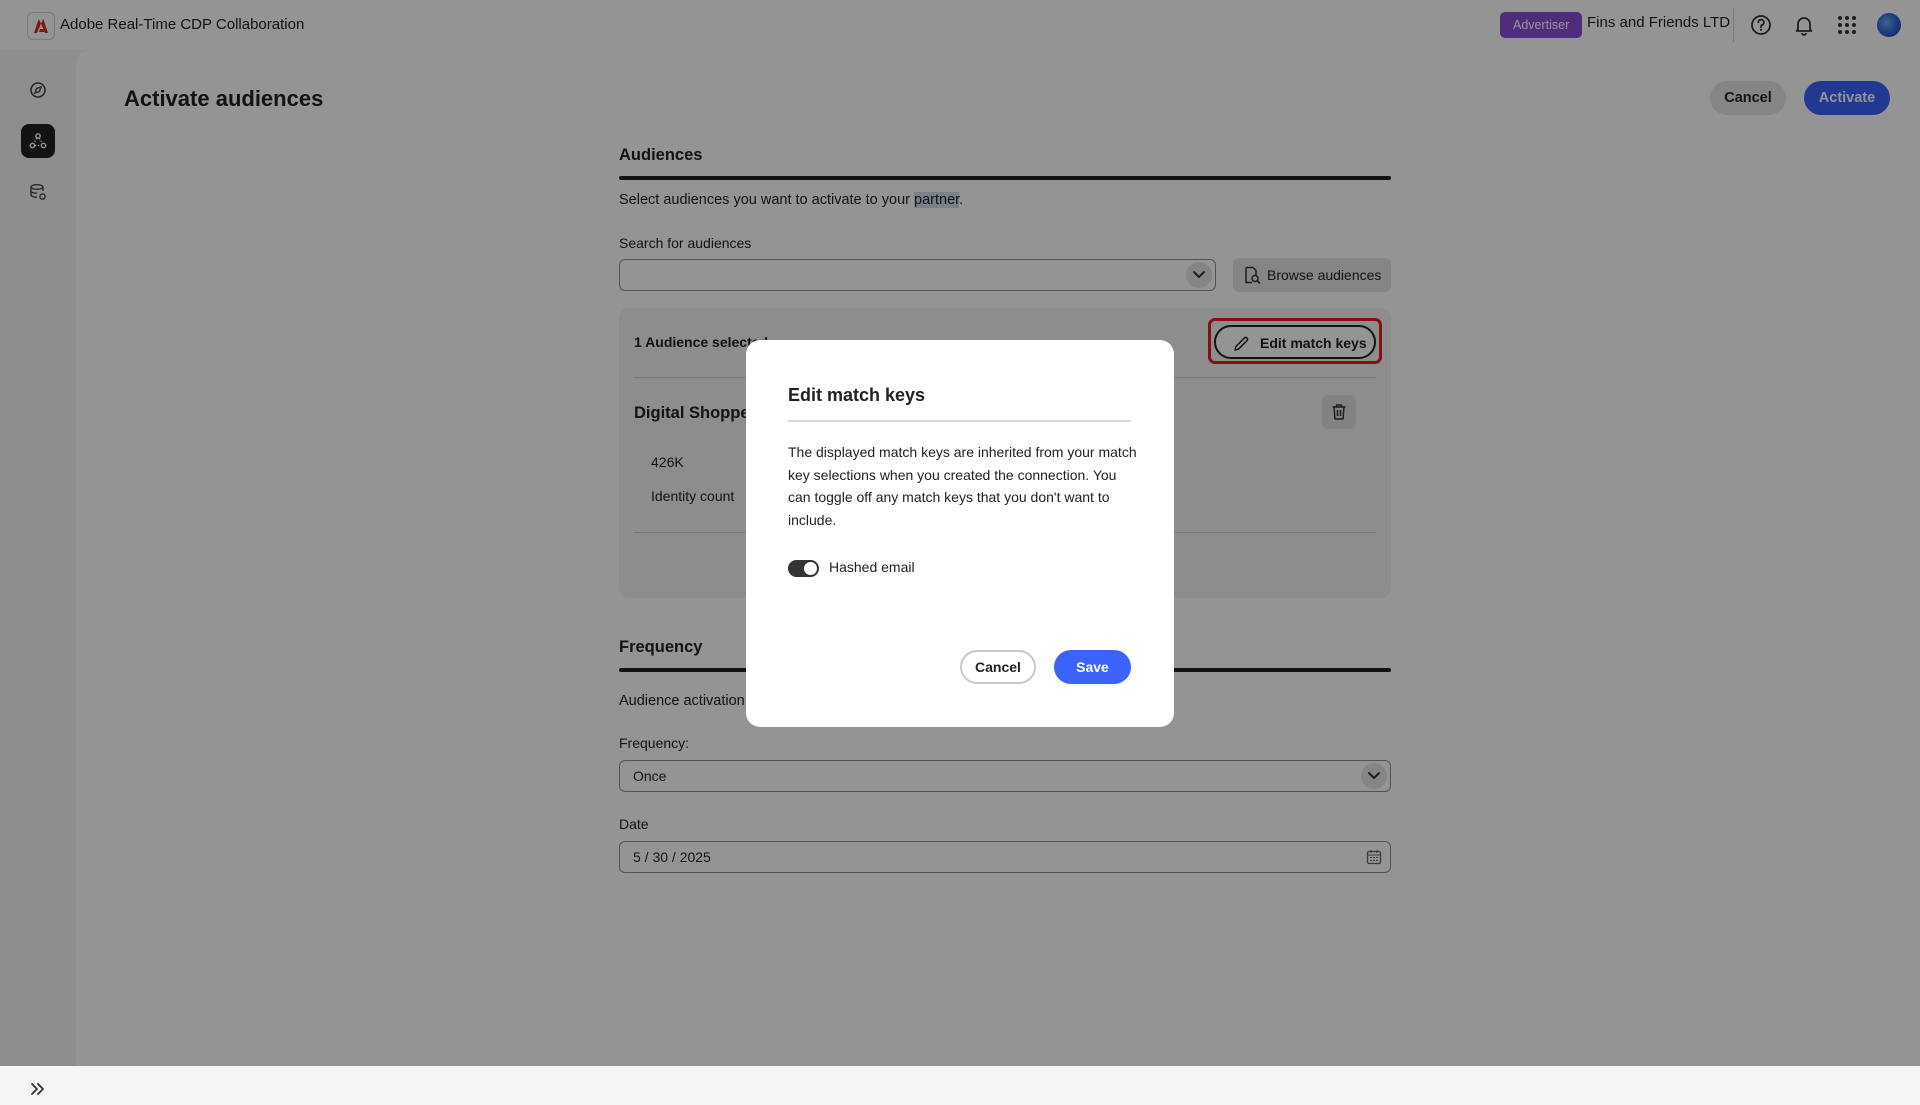 This screenshot has height=1105, width=1920. Describe the element at coordinates (998, 667) in the screenshot. I see `dialog-cancel-button: Cancel` at that location.